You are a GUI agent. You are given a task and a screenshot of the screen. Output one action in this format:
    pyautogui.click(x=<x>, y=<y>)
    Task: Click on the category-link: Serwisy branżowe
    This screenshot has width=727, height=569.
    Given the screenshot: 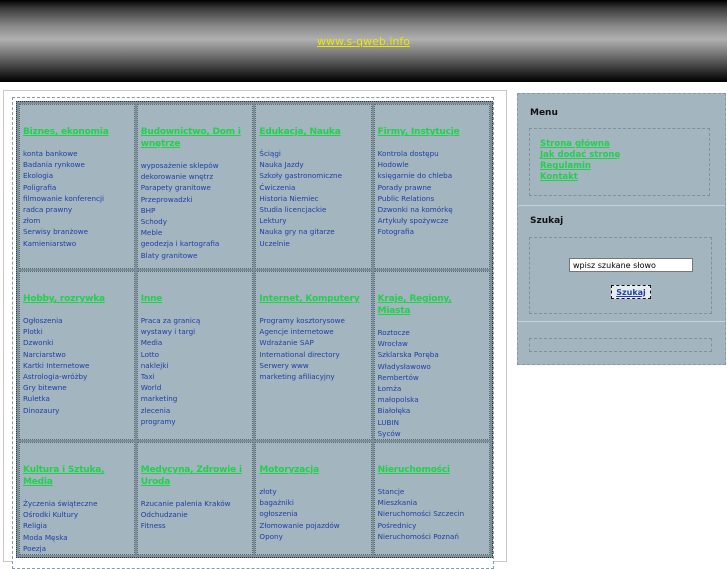 What is the action you would take?
    pyautogui.click(x=77, y=231)
    